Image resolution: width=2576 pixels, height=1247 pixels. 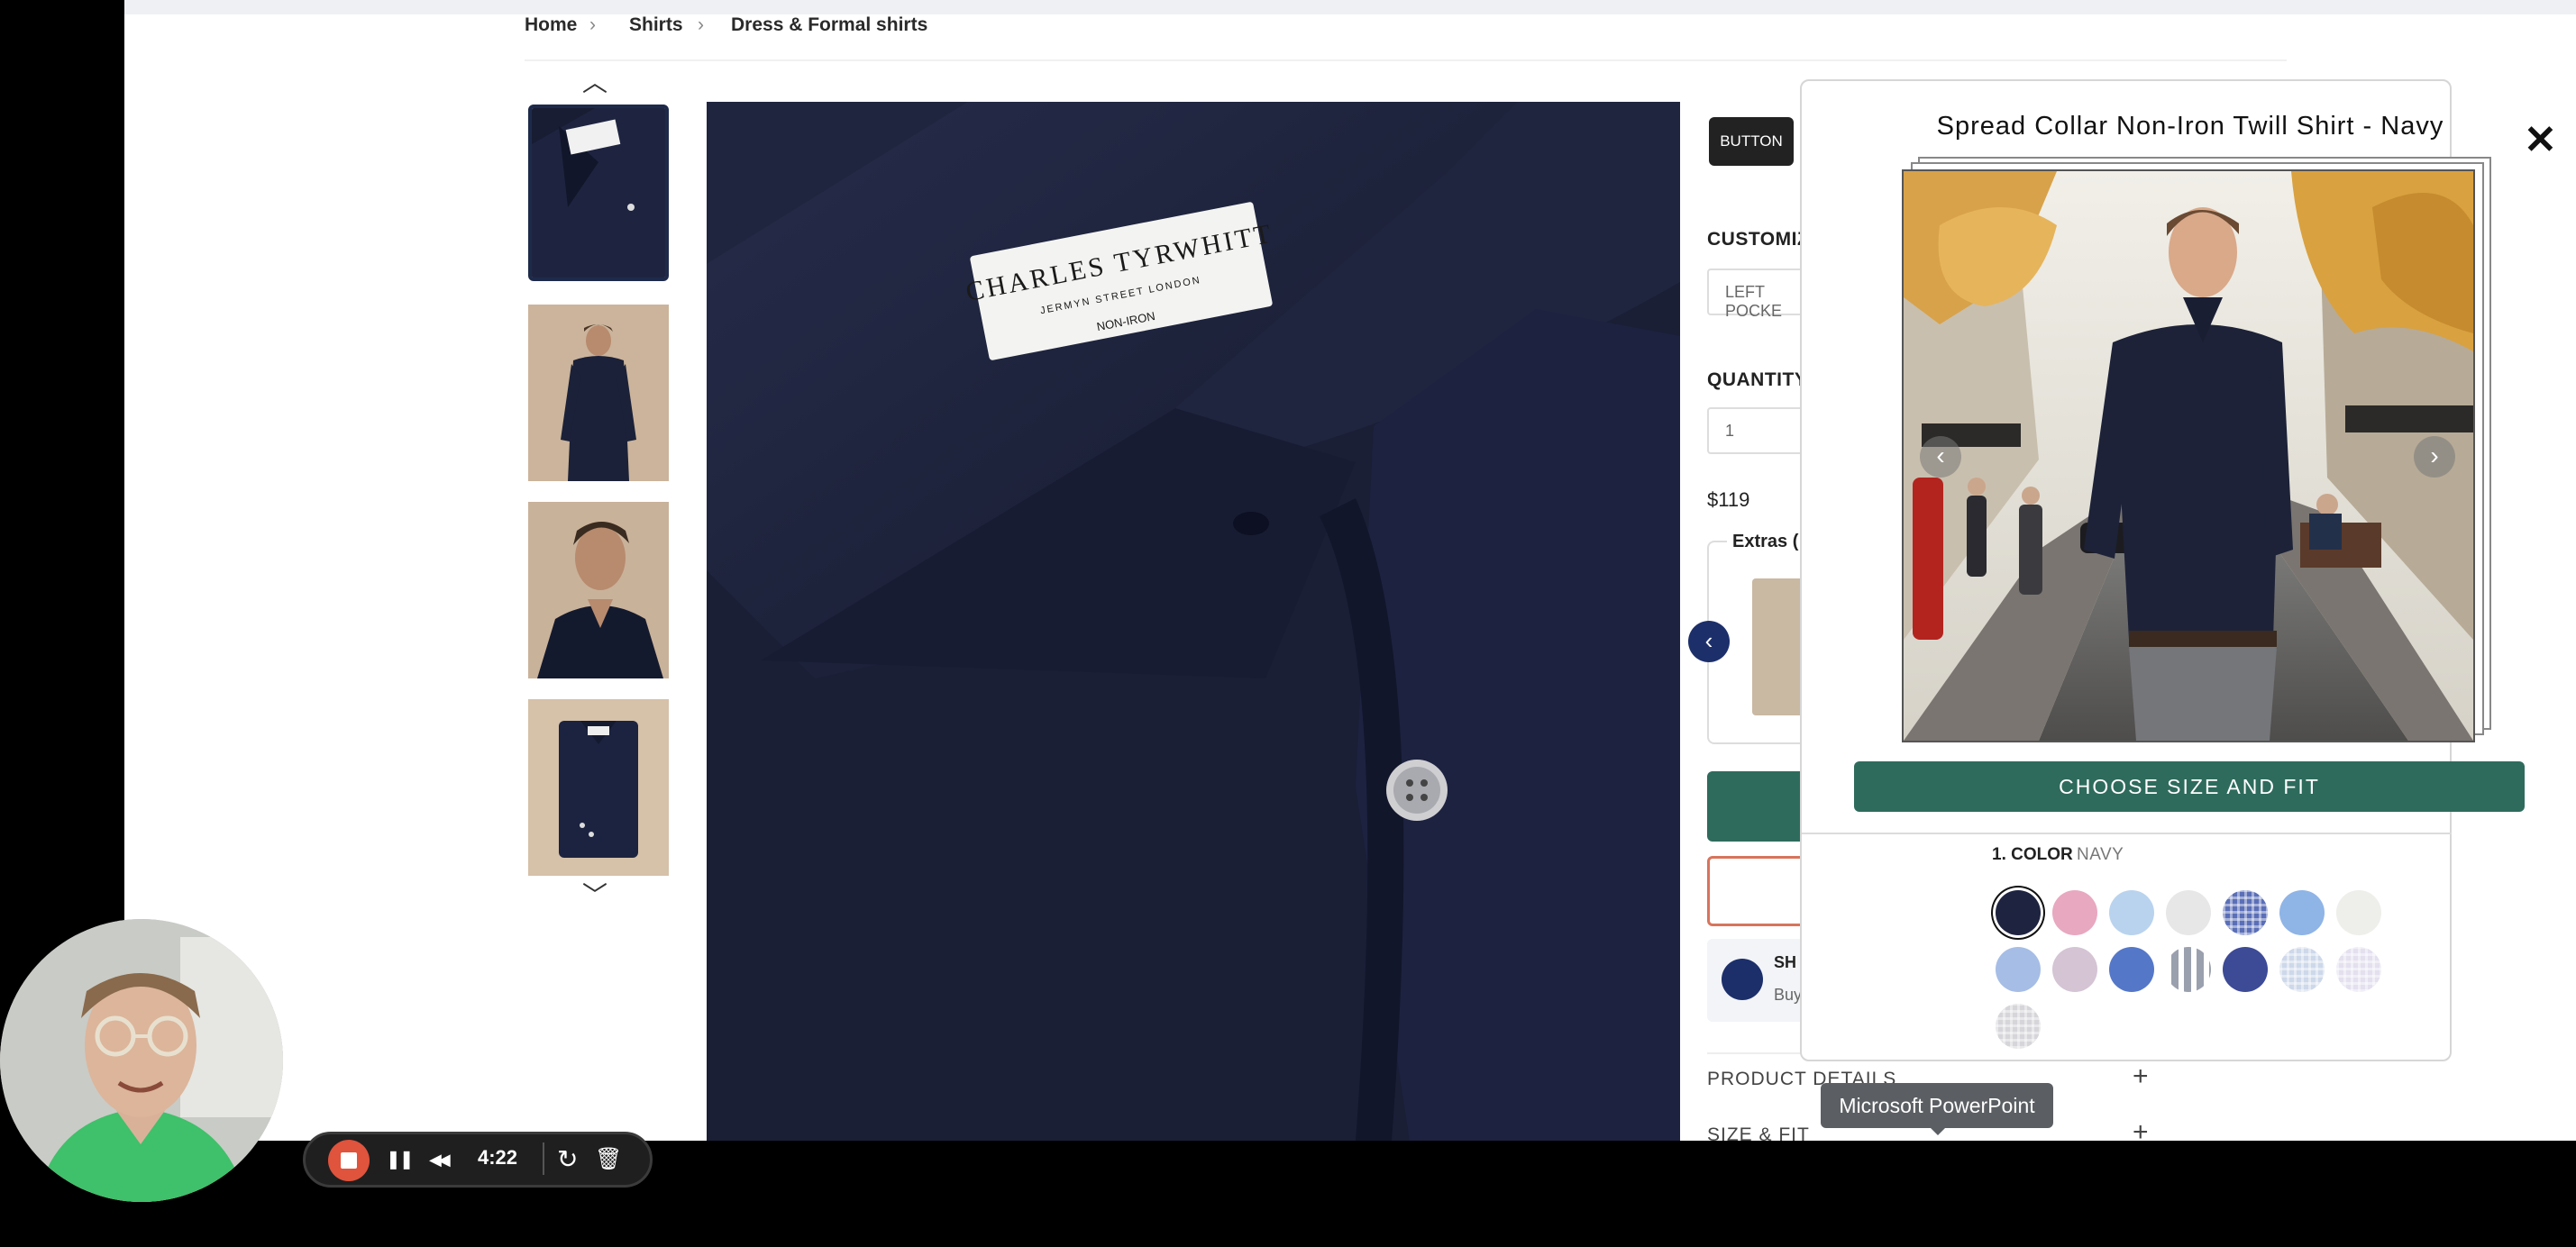 What do you see at coordinates (1751, 142) in the screenshot?
I see `button-tag: BUTTON` at bounding box center [1751, 142].